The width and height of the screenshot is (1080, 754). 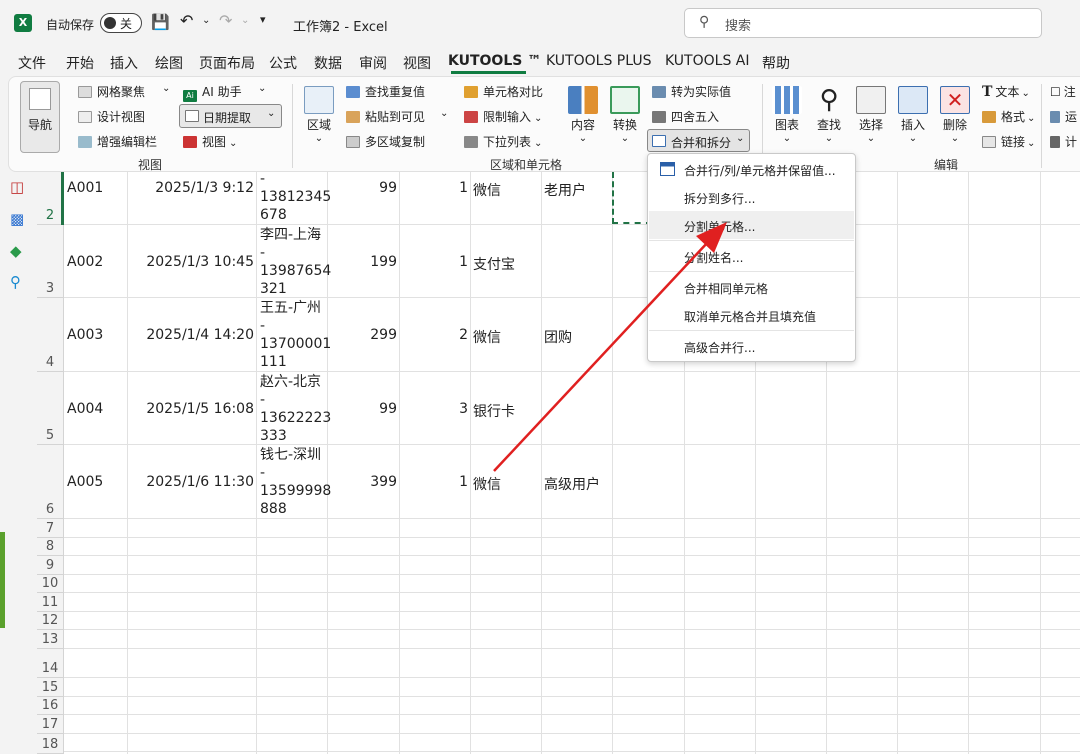 What do you see at coordinates (750, 316) in the screenshot?
I see `menu-item-unmerge-fill: 取消单元格合并且填充值` at bounding box center [750, 316].